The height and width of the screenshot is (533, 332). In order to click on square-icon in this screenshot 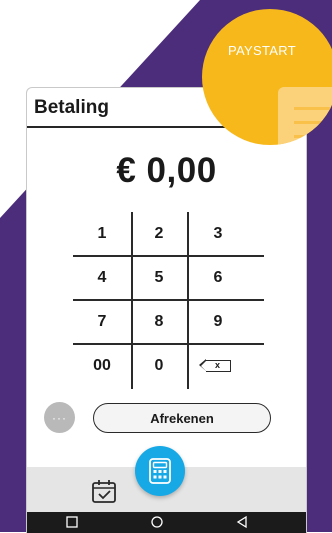, I will do `click(72, 522)`.